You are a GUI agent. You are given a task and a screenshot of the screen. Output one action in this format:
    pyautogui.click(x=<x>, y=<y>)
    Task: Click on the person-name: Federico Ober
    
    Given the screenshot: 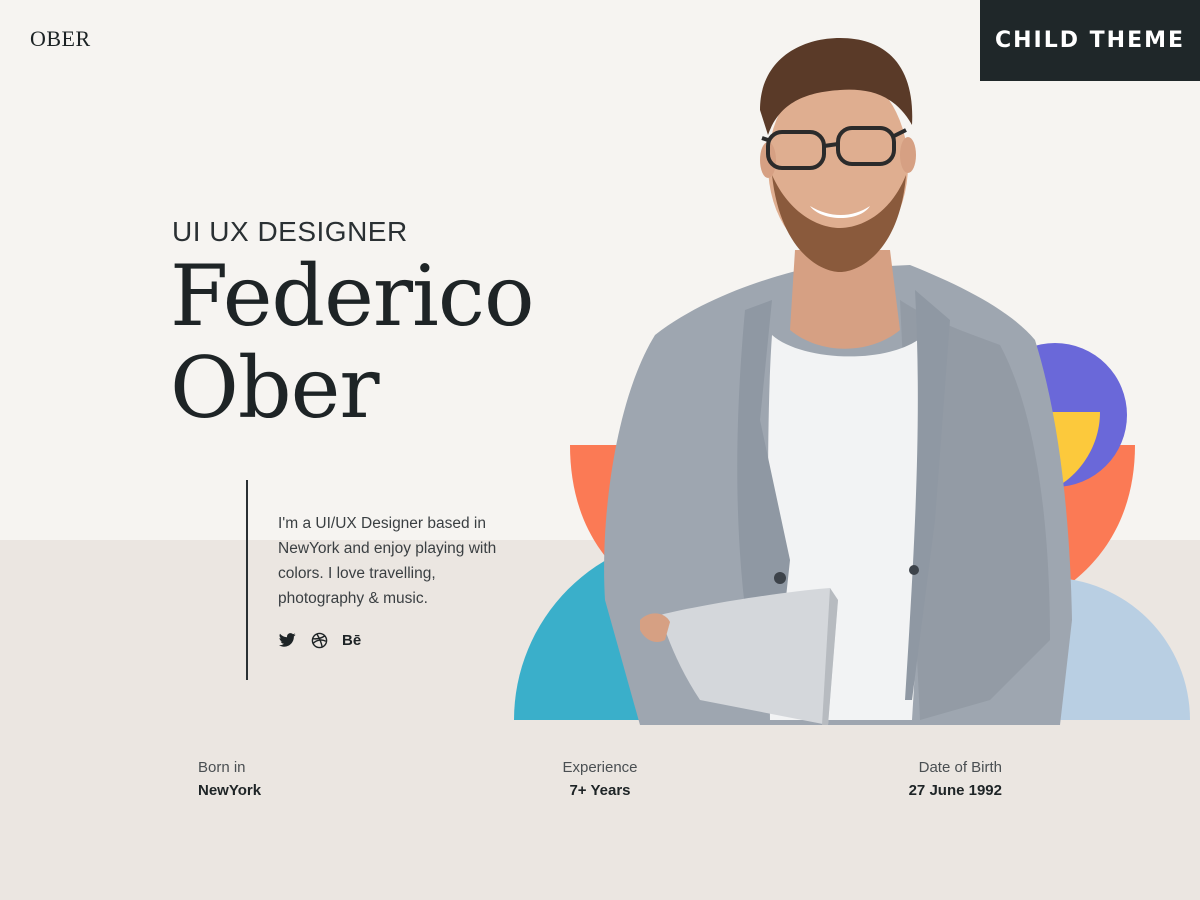 What is the action you would take?
    pyautogui.click(x=352, y=342)
    